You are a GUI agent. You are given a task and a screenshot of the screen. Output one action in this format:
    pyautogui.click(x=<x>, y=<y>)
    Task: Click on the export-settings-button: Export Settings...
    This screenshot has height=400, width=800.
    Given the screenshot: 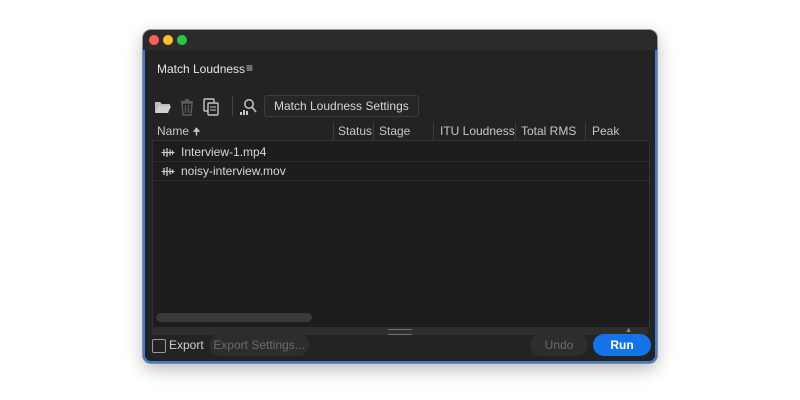 What is the action you would take?
    pyautogui.click(x=259, y=345)
    